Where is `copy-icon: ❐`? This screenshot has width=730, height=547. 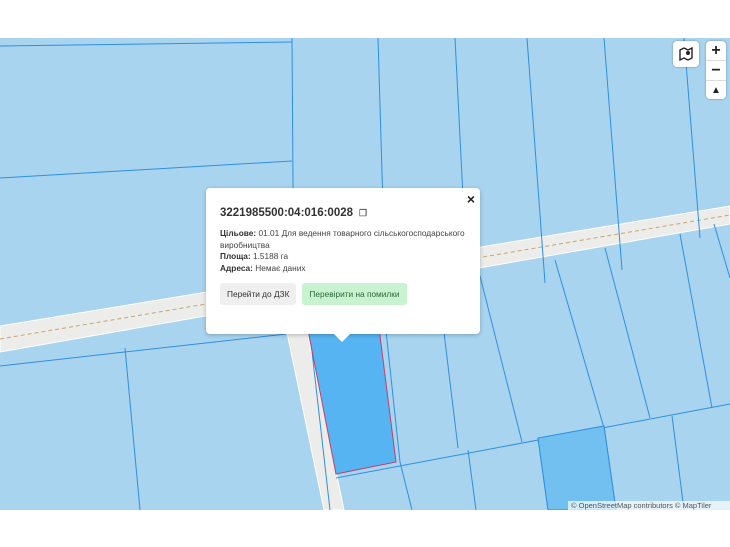 copy-icon: ❐ is located at coordinates (363, 213).